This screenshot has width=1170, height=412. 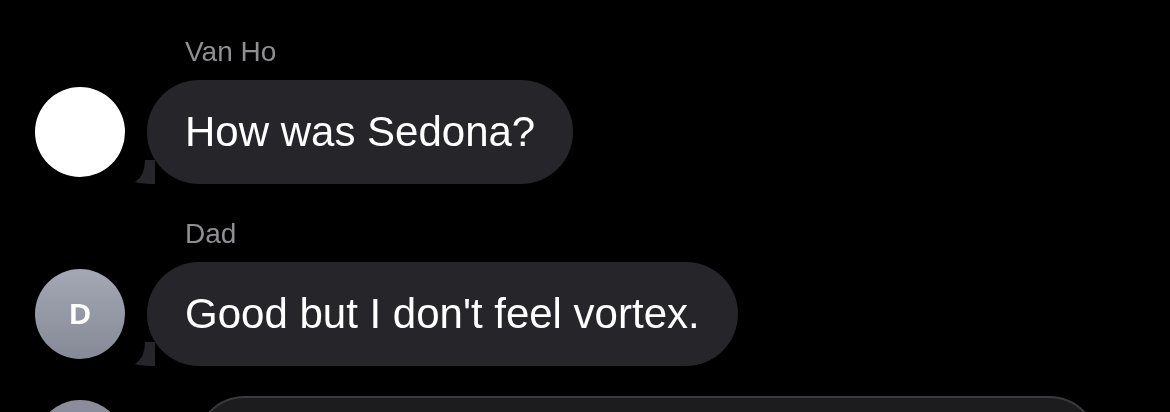 I want to click on avatar: D, so click(x=80, y=314).